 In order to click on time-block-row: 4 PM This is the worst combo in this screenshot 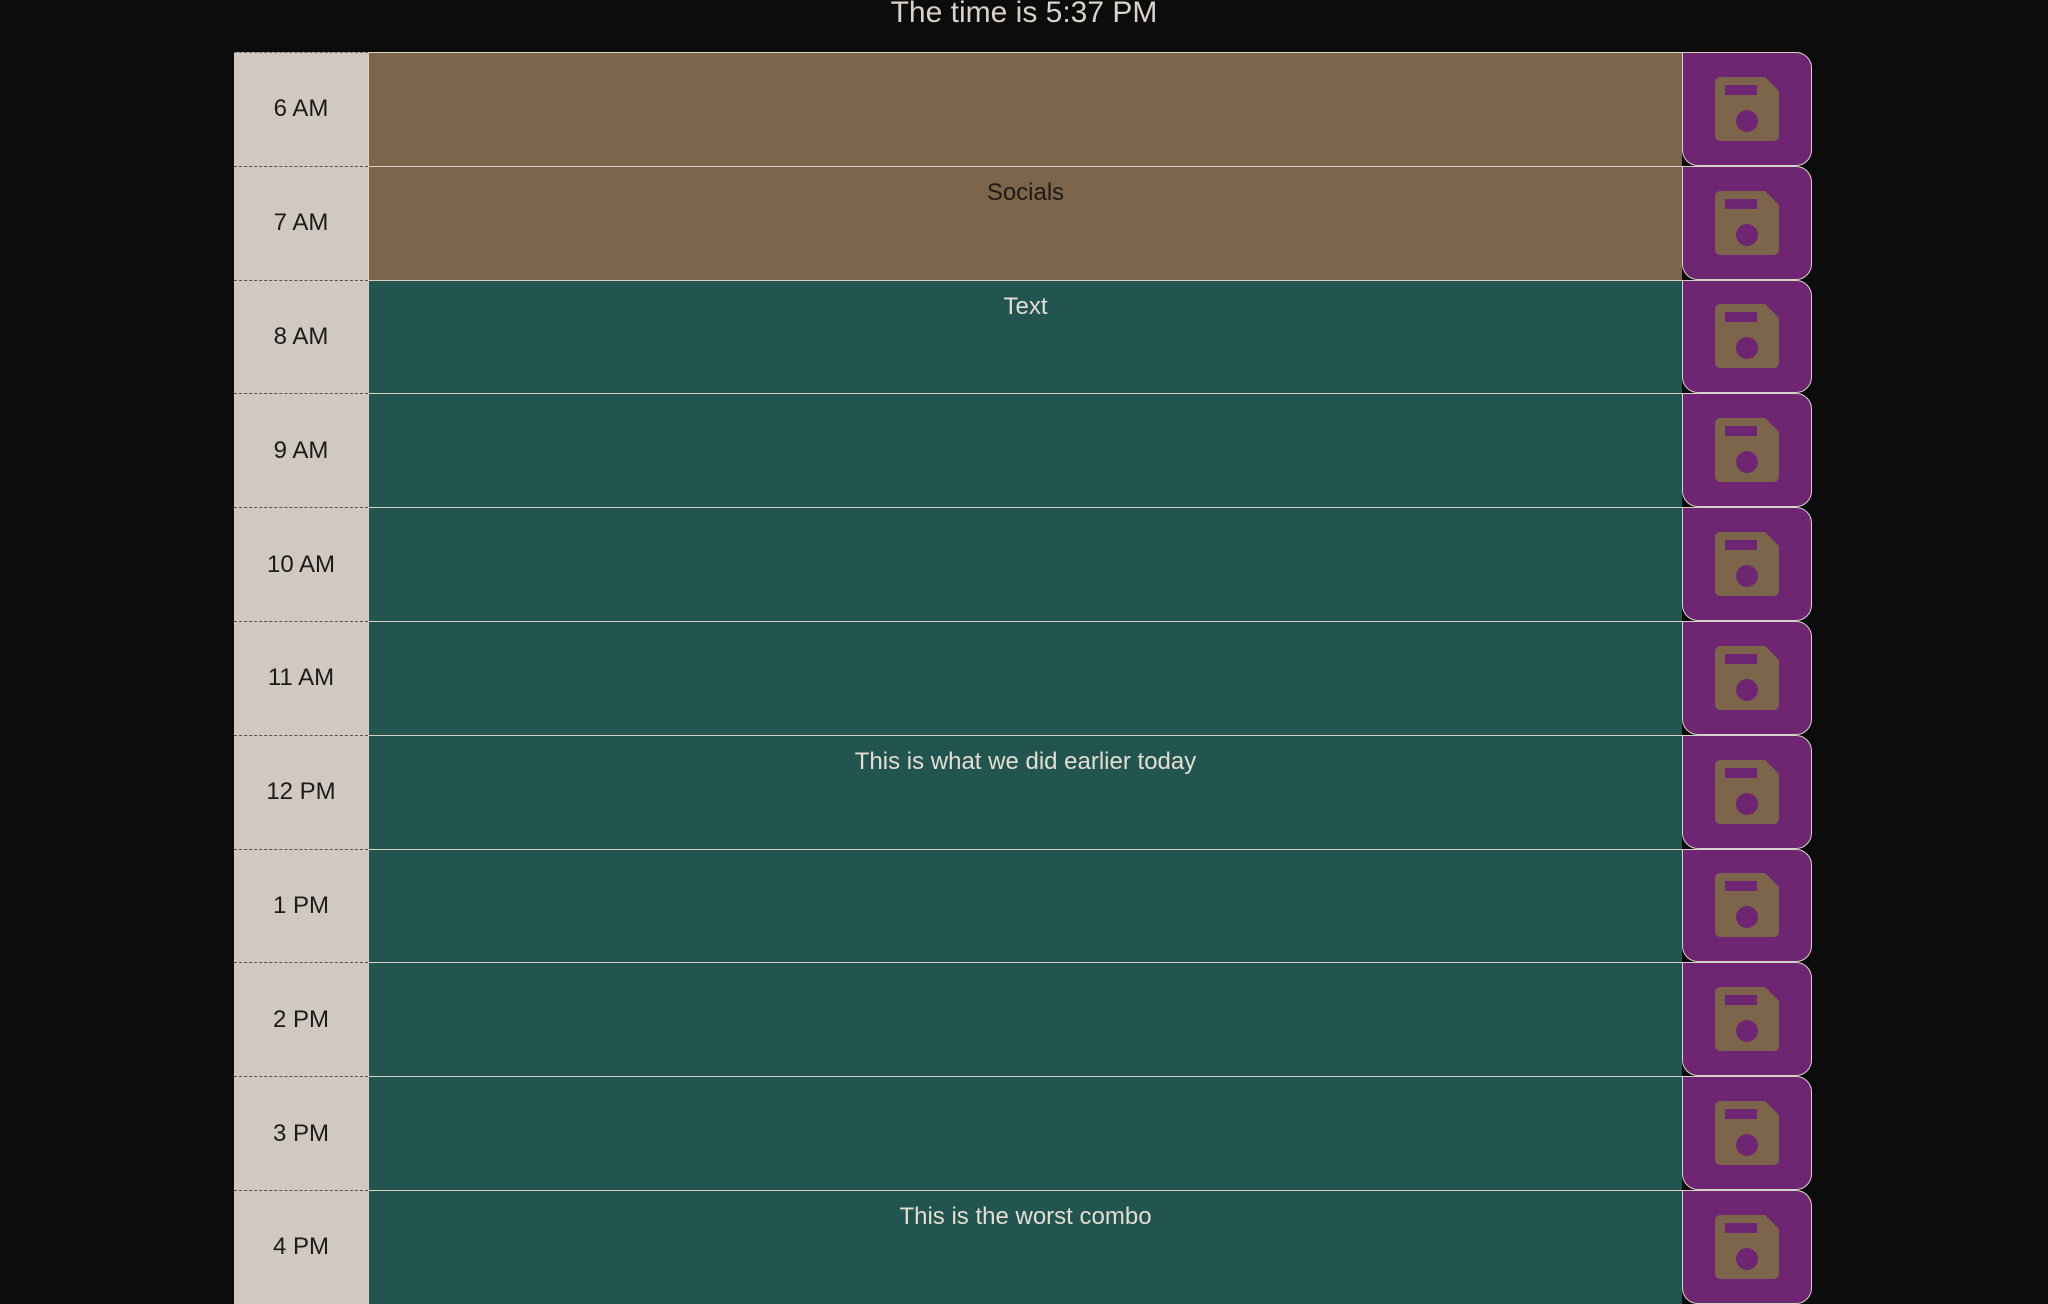, I will do `click(1024, 1246)`.